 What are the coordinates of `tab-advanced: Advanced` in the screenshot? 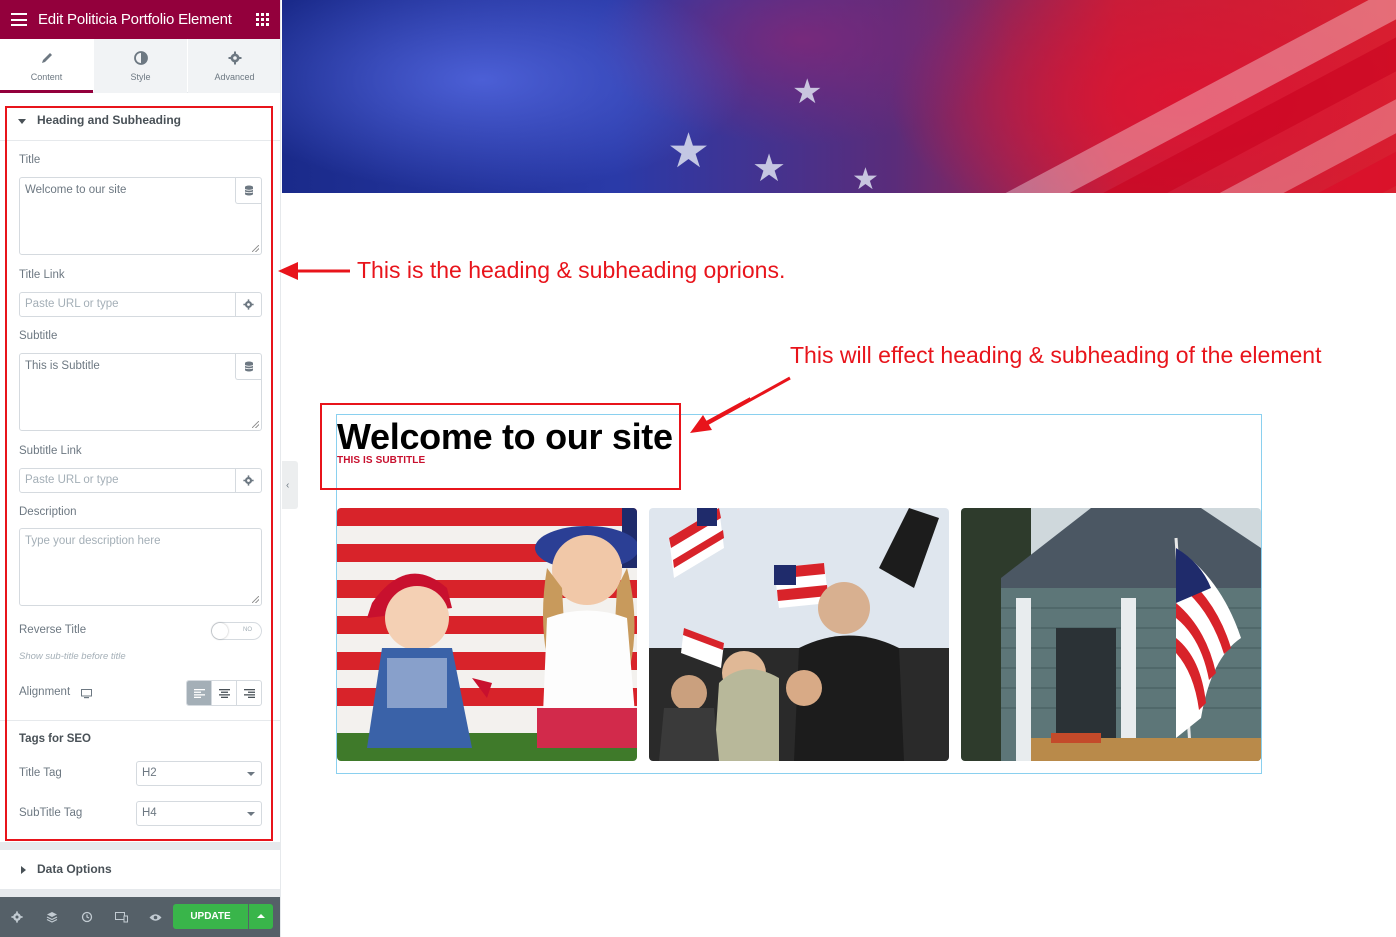 It's located at (234, 66).